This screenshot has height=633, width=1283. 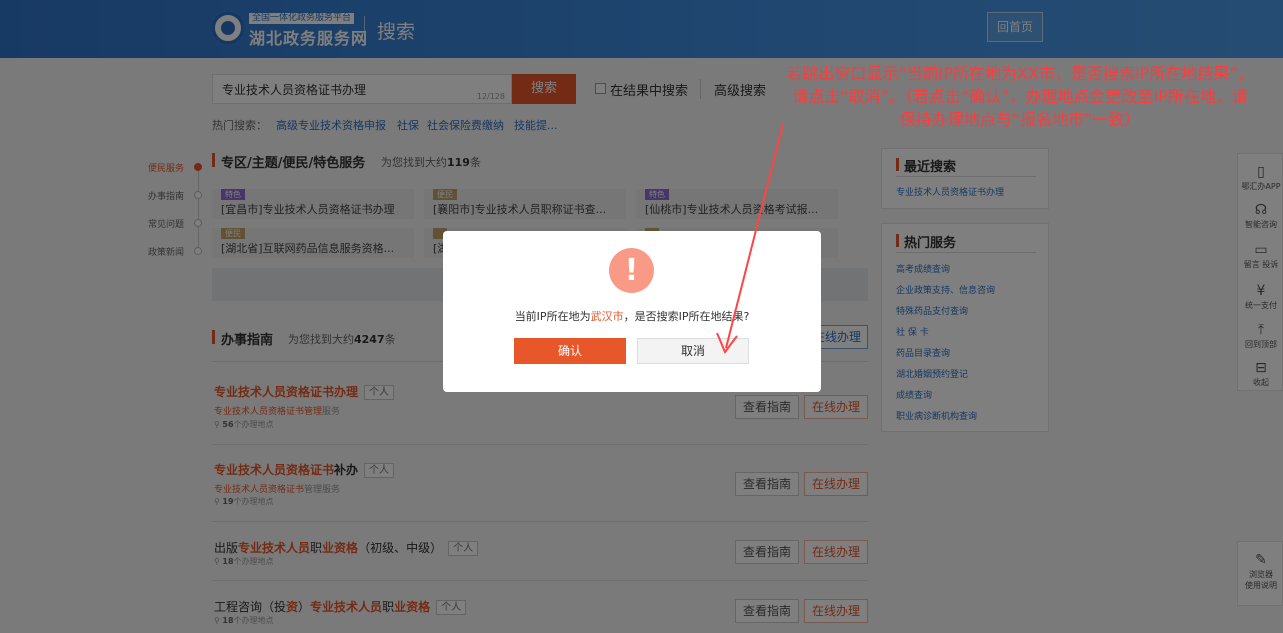 What do you see at coordinates (693, 351) in the screenshot?
I see `cancel-button: 取消` at bounding box center [693, 351].